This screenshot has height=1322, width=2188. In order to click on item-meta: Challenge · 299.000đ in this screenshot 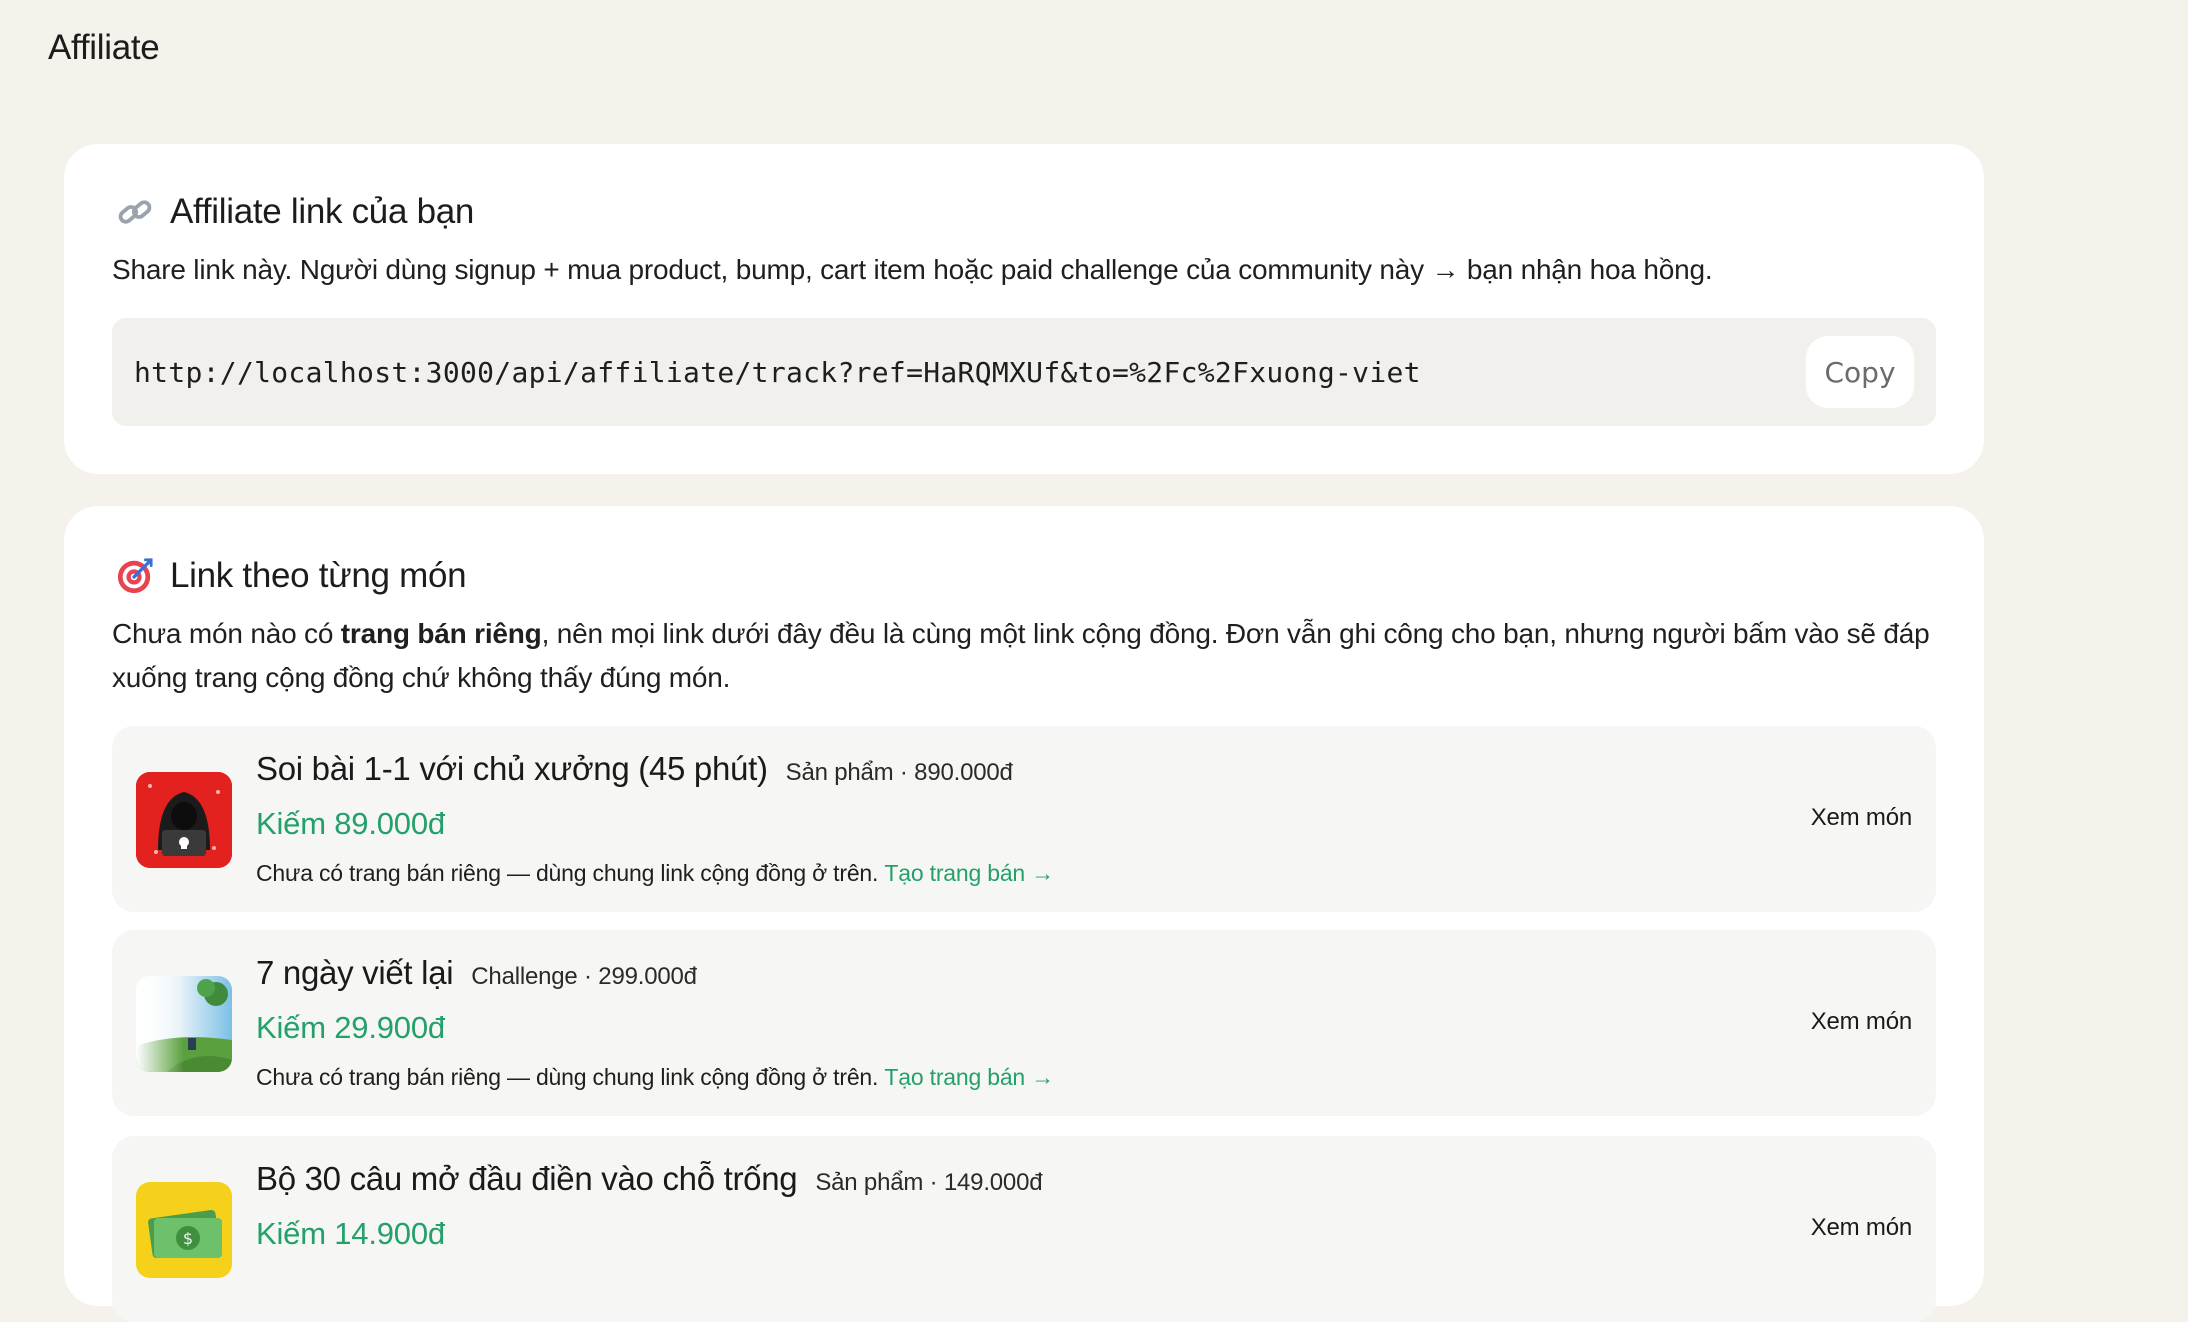, I will do `click(584, 976)`.